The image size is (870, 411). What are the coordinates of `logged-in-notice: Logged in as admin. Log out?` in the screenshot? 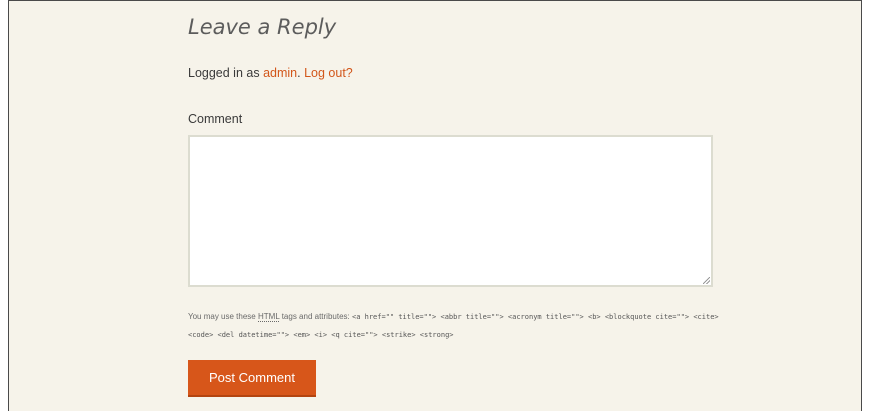 It's located at (270, 73).